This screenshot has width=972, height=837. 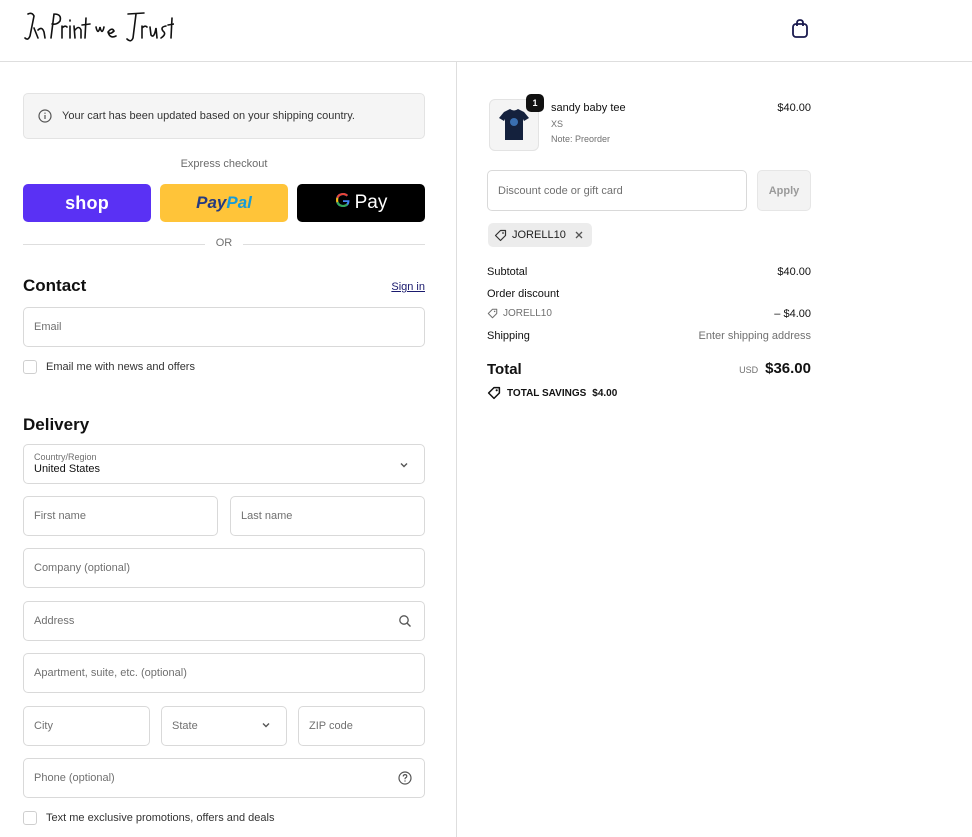 I want to click on applied-code-text: JORELL10, so click(x=539, y=235).